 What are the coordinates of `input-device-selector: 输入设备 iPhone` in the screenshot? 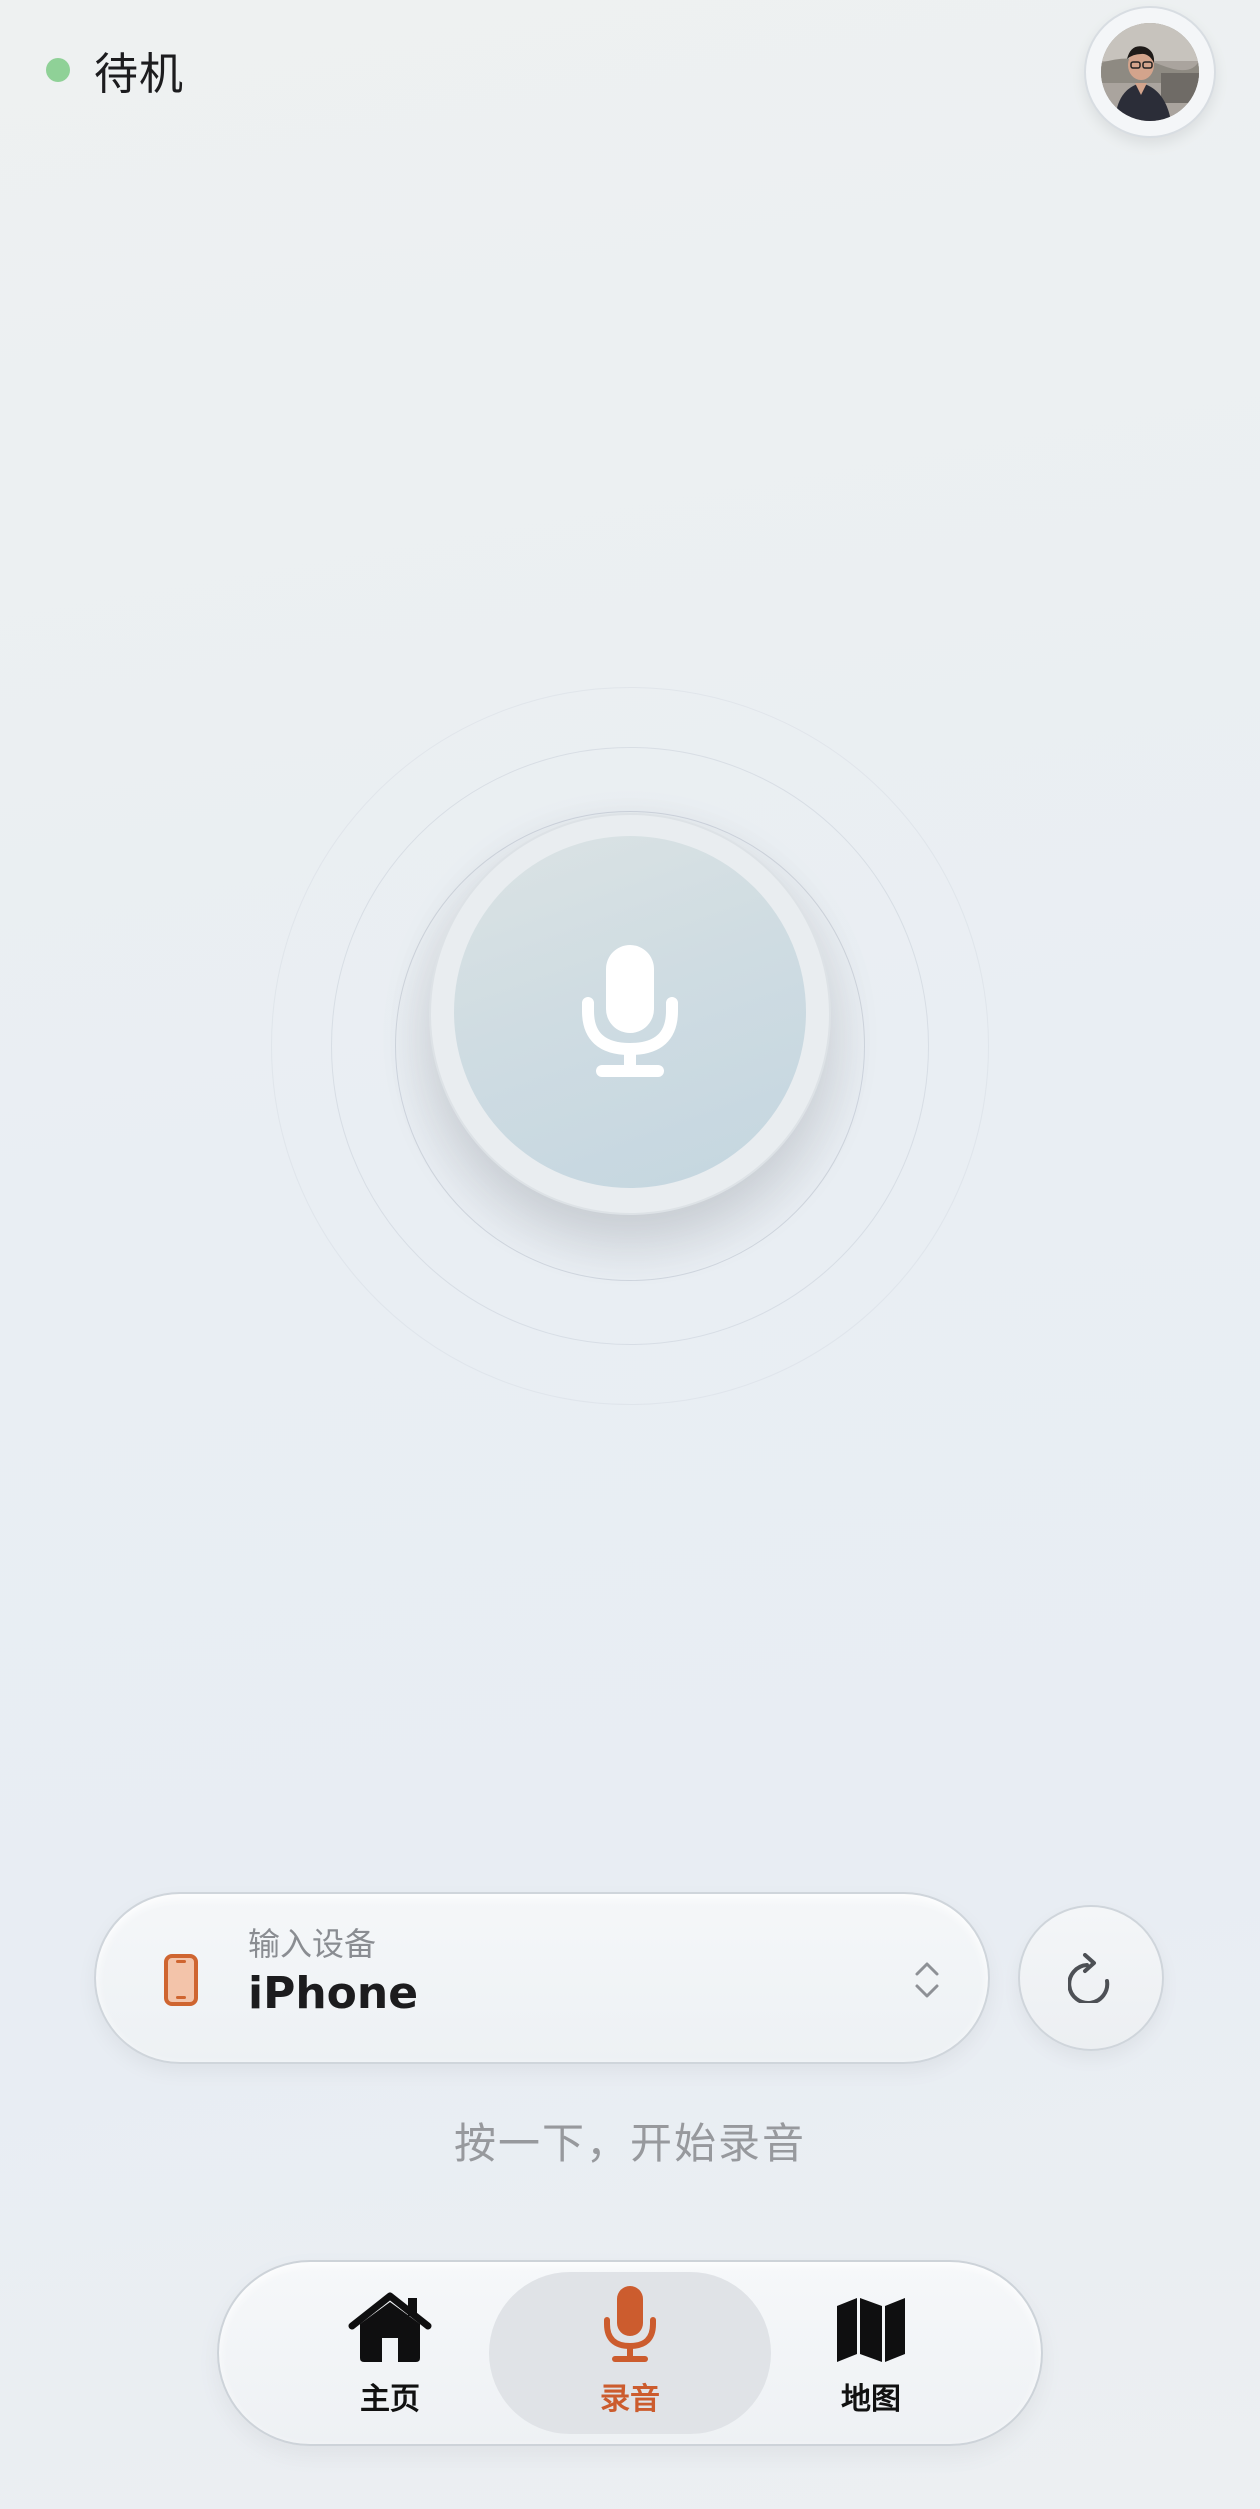 It's located at (542, 1978).